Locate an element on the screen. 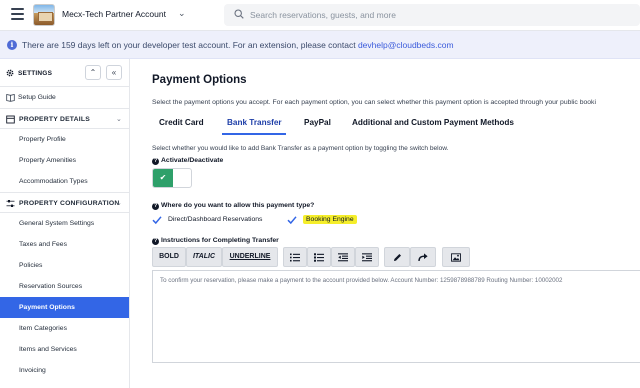  activate-label: ? Activate/Deactivate is located at coordinates (187, 161).